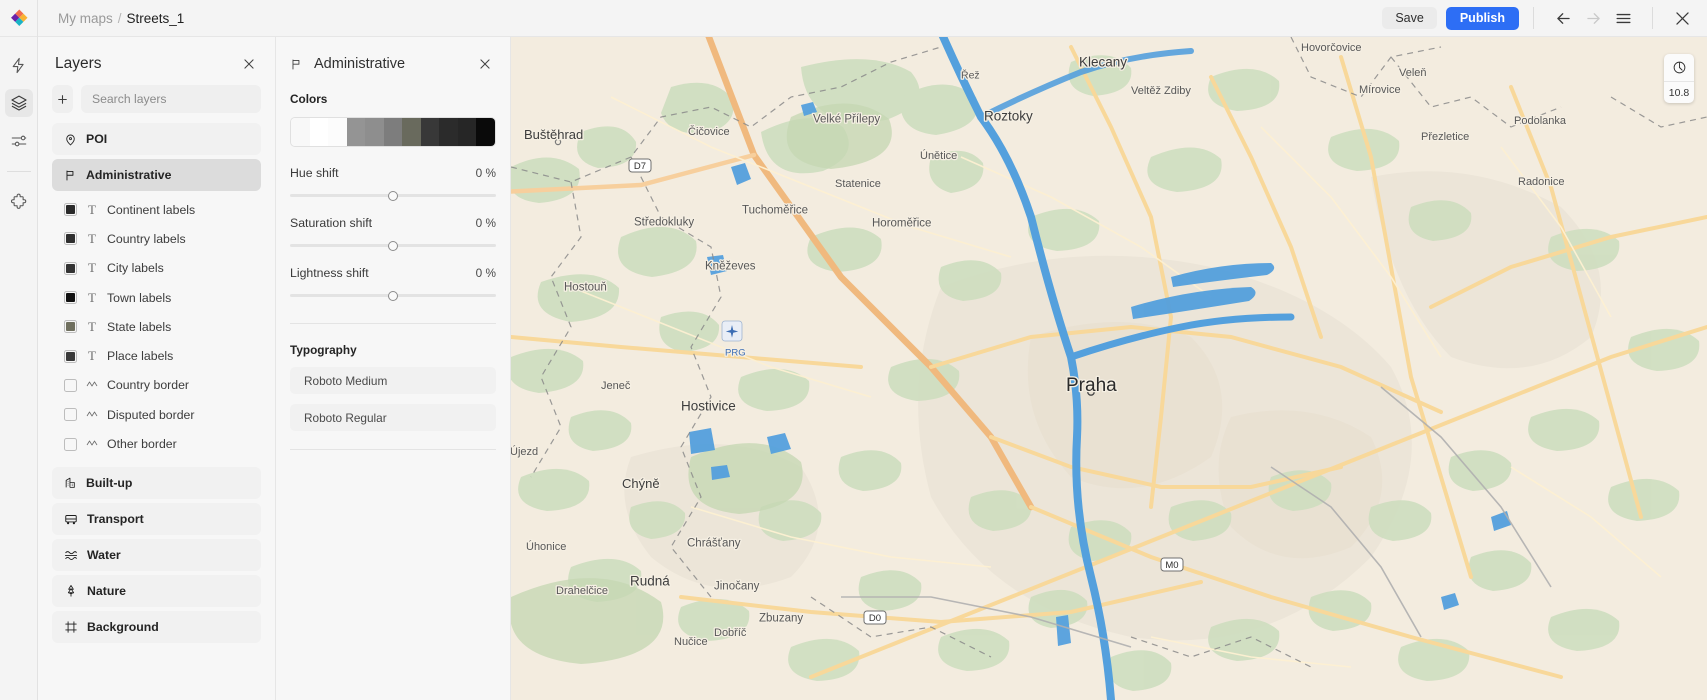  I want to click on layer-item-country-border: Country border, so click(156, 385).